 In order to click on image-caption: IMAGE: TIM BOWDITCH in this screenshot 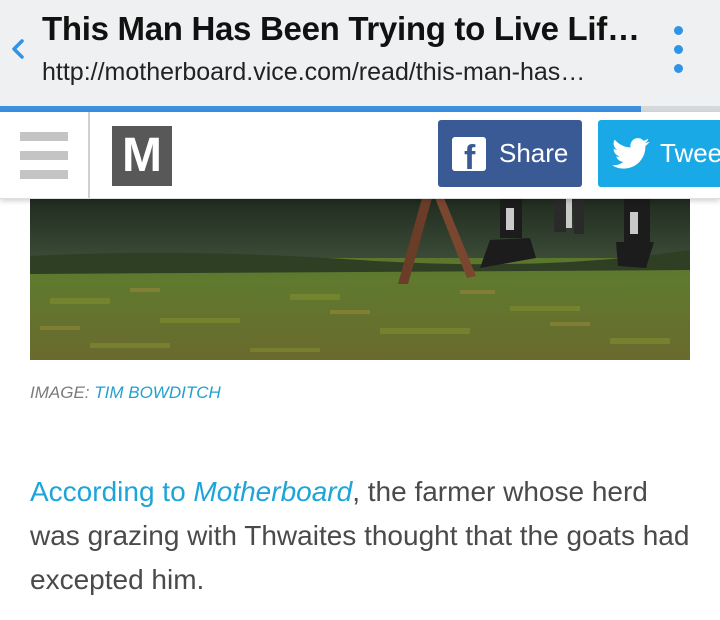, I will do `click(125, 393)`.